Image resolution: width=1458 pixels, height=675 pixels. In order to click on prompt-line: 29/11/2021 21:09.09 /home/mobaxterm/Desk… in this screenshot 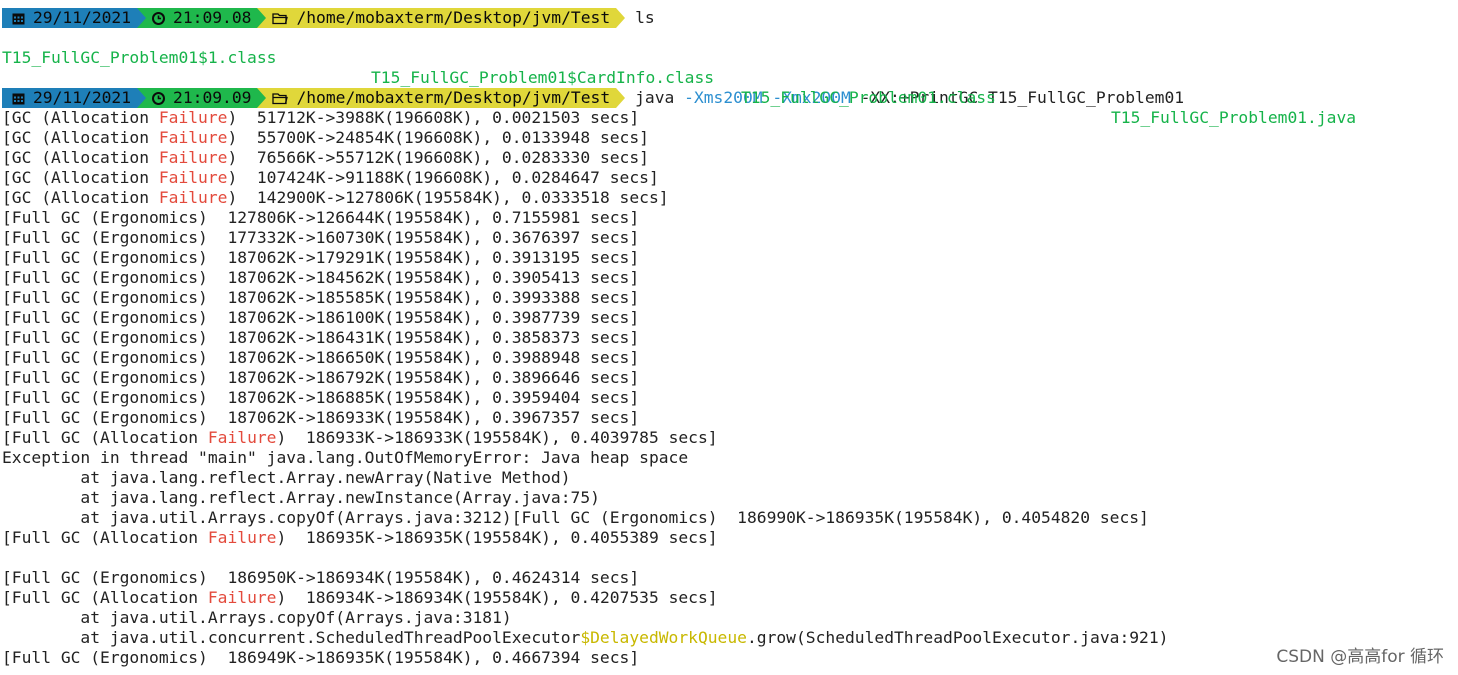, I will do `click(727, 98)`.